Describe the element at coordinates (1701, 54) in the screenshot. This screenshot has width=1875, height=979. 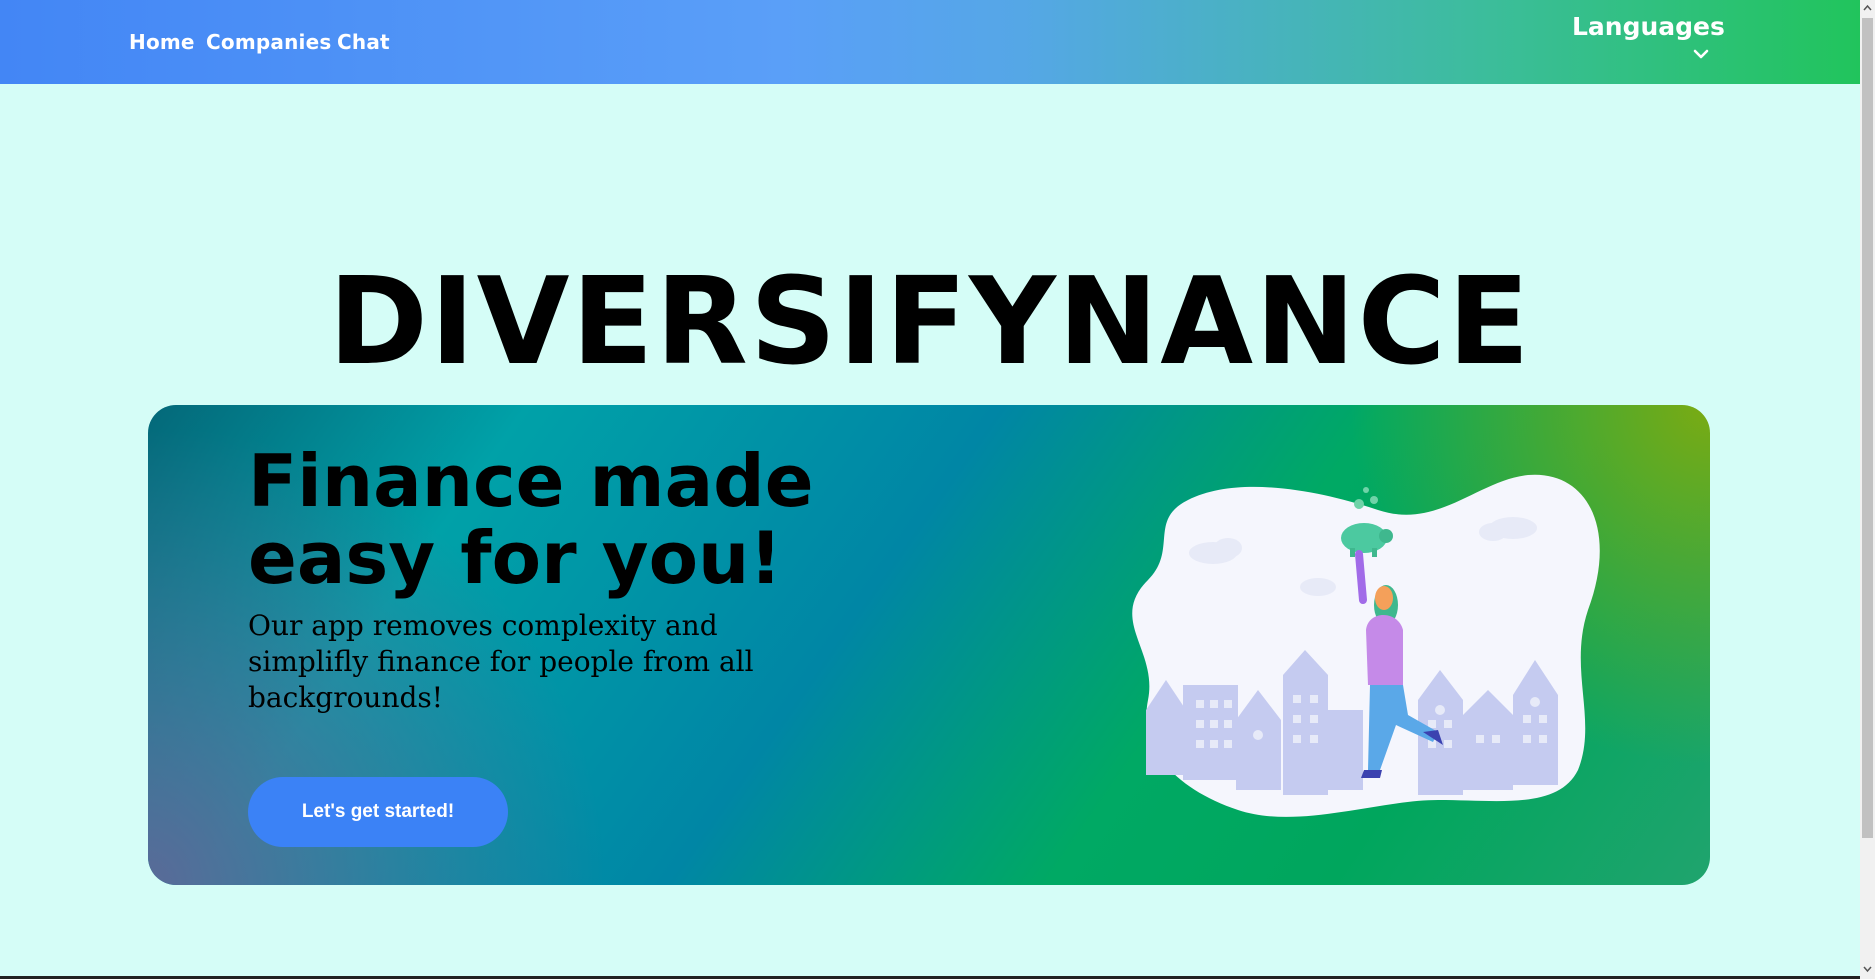
I see `chevron-down-icon` at that location.